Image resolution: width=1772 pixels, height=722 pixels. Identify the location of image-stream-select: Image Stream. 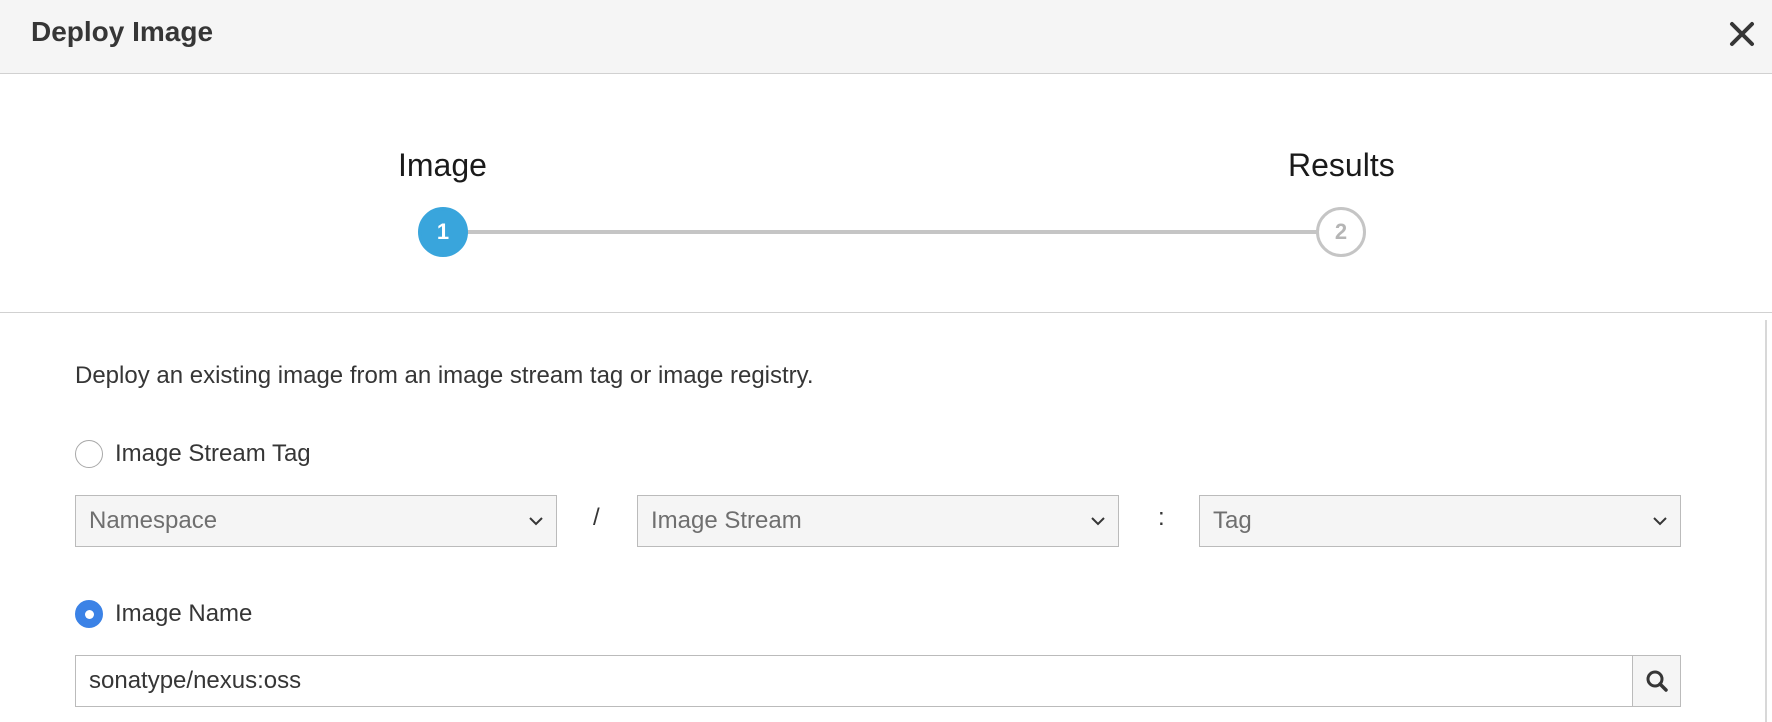
(878, 521).